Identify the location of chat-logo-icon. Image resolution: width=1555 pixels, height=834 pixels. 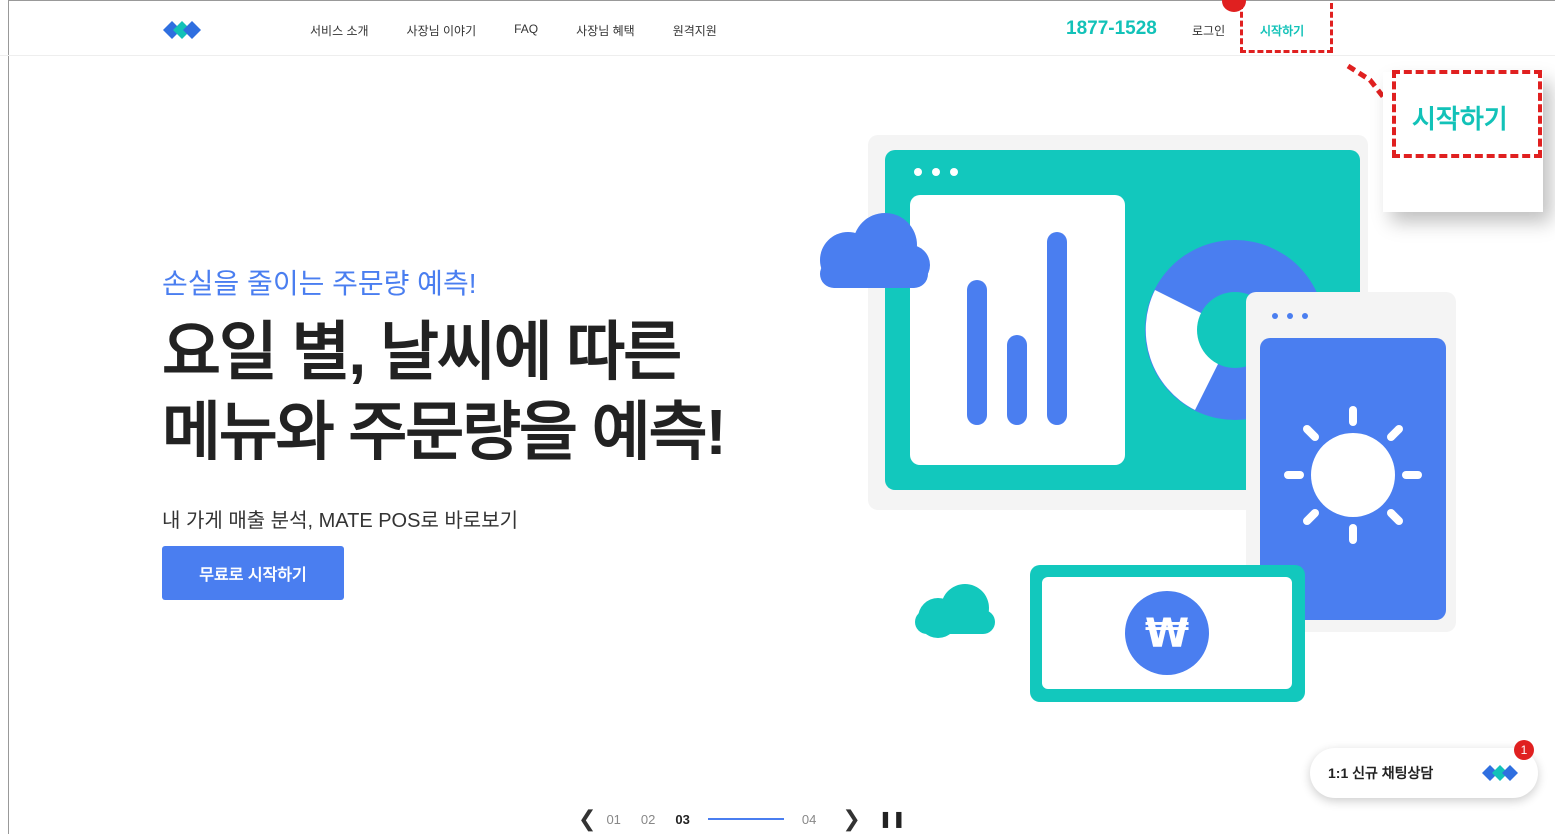
(1500, 773).